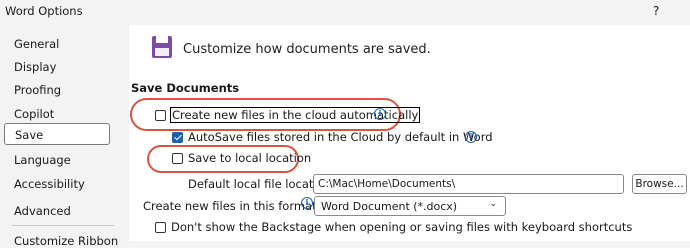 Image resolution: width=690 pixels, height=248 pixels. Describe the element at coordinates (307, 49) in the screenshot. I see `page-title: Customize how documents are saved.` at that location.